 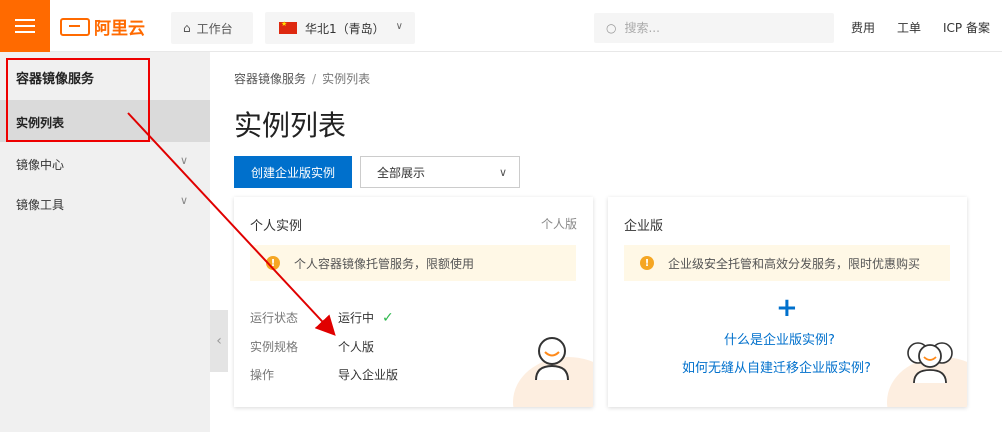 I want to click on sidebar-item-image-tools: 镜像工具 ∨, so click(x=105, y=204).